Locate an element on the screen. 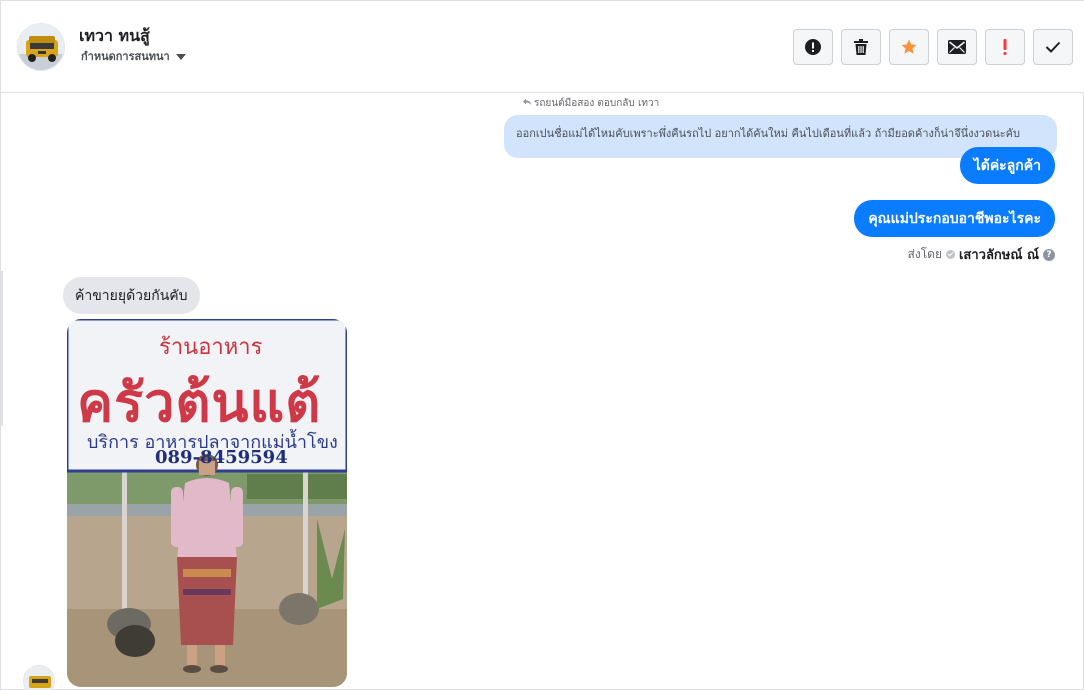  mark-unread-button is located at coordinates (957, 47).